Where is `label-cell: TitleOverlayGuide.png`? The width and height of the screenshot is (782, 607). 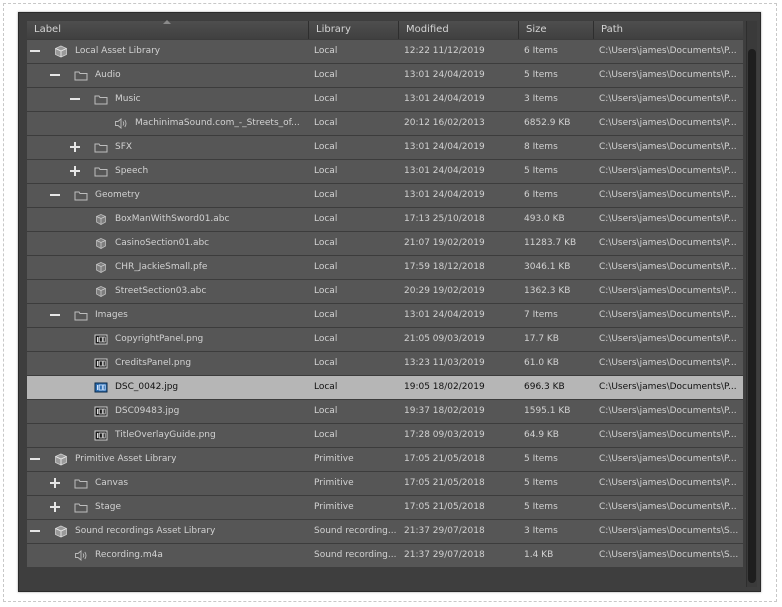 label-cell: TitleOverlayGuide.png is located at coordinates (168, 436).